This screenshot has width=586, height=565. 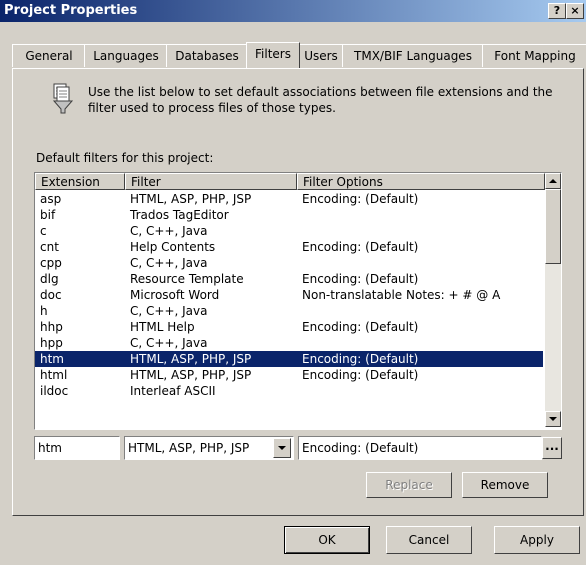 What do you see at coordinates (52, 359) in the screenshot?
I see `cell-extension: htm` at bounding box center [52, 359].